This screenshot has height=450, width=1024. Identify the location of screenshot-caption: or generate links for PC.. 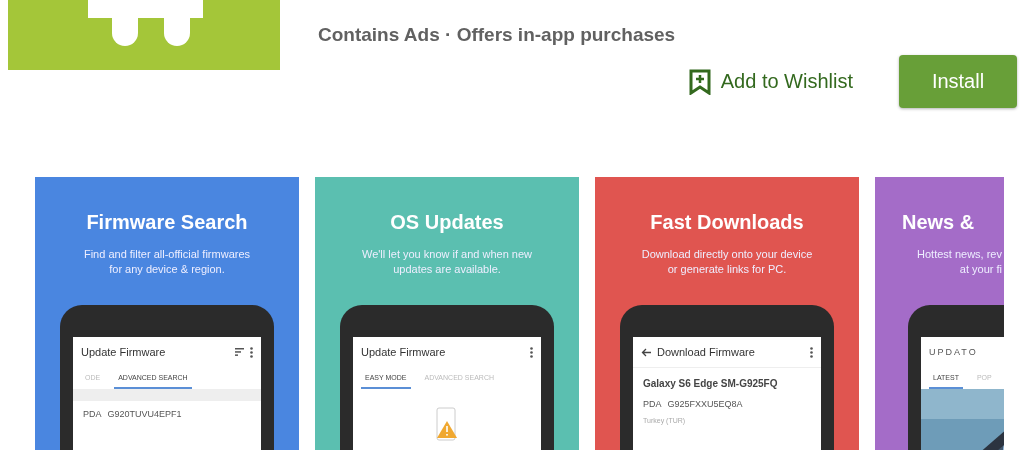
(727, 269).